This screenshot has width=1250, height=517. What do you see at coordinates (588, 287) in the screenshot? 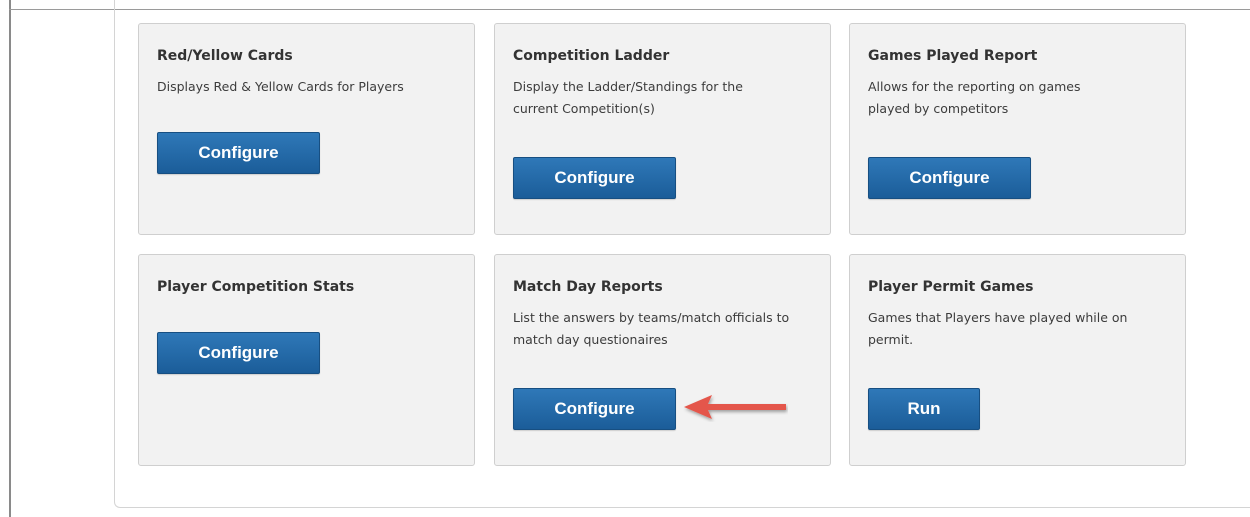
I see `card-title: Match Day Reports` at bounding box center [588, 287].